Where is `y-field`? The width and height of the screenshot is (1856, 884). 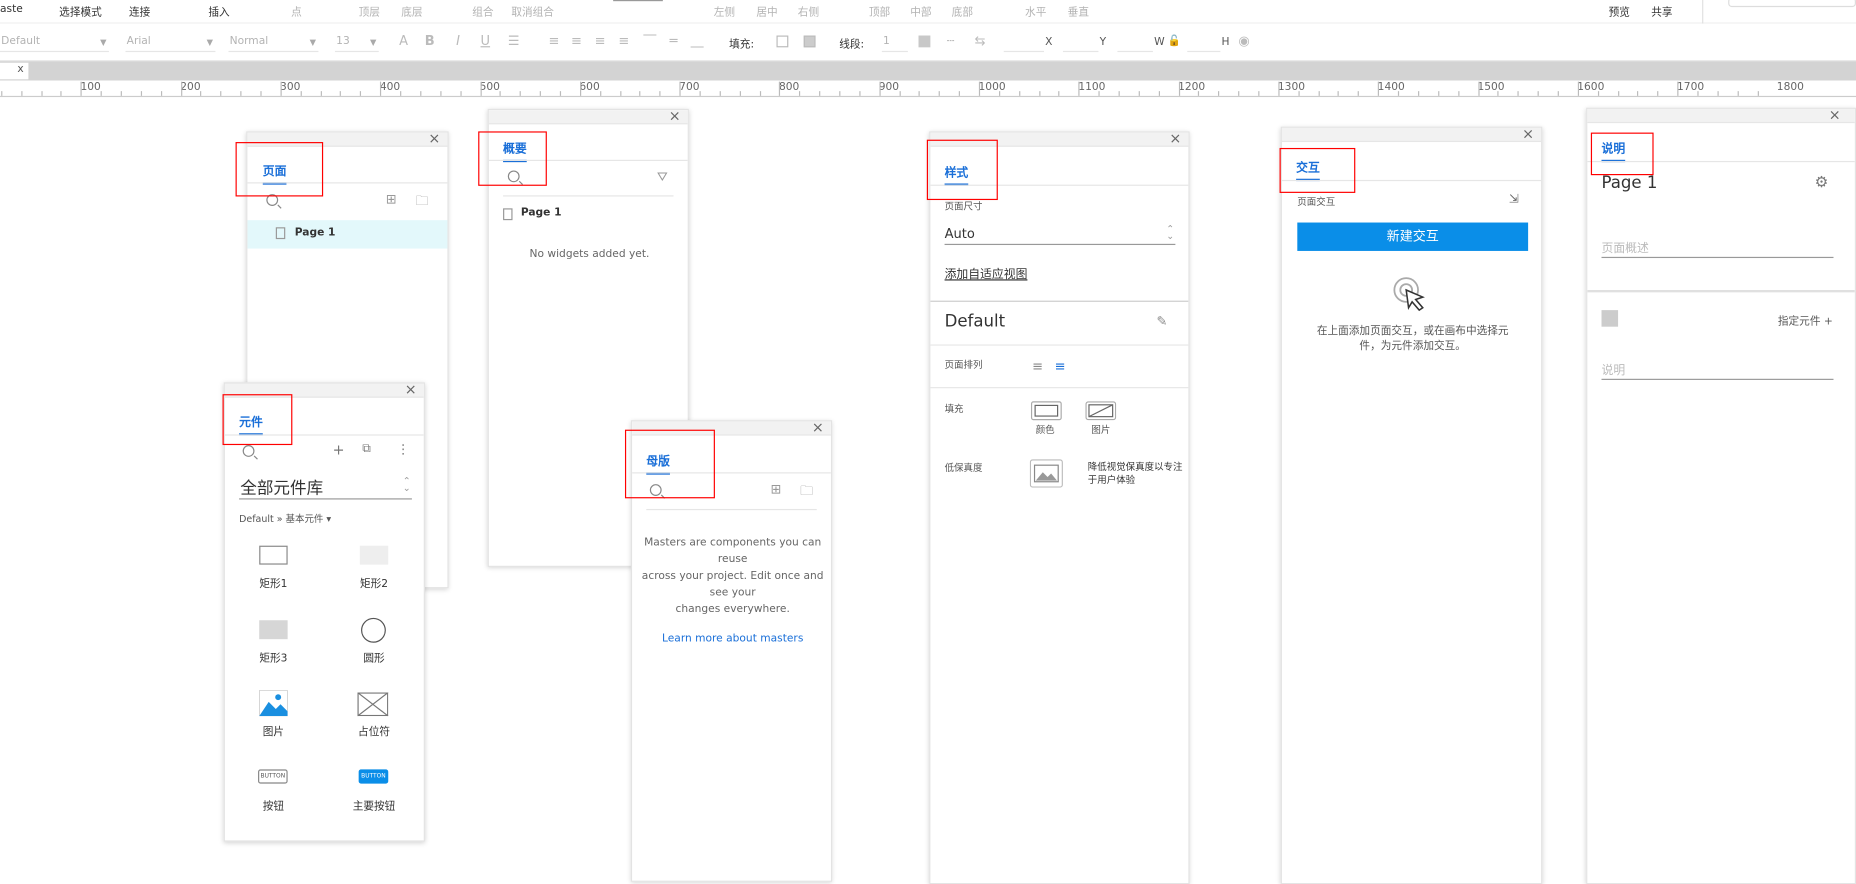 y-field is located at coordinates (1080, 43).